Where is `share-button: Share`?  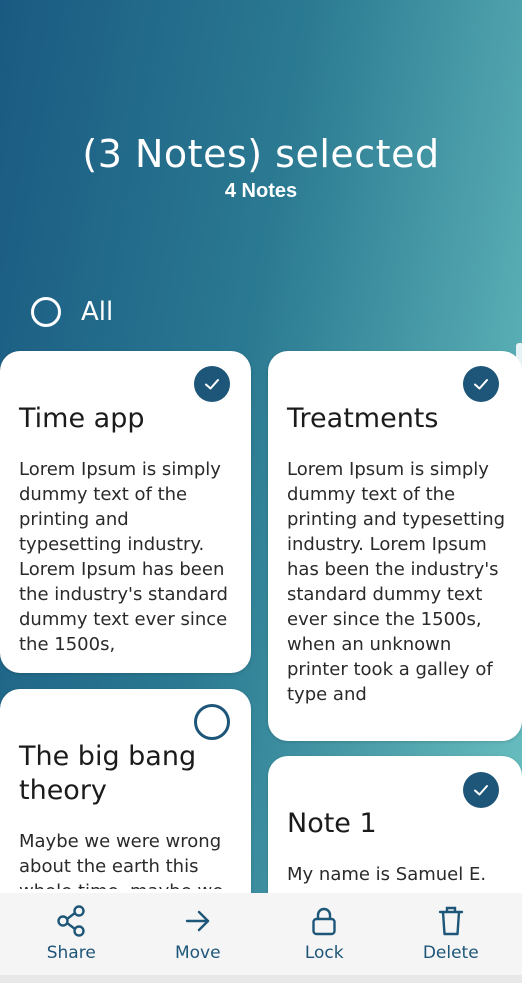
share-button: Share is located at coordinates (71, 934).